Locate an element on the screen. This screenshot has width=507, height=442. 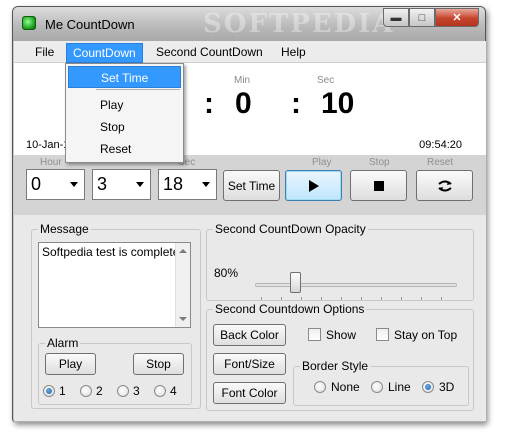
border-style-title: Border Style is located at coordinates (335, 366).